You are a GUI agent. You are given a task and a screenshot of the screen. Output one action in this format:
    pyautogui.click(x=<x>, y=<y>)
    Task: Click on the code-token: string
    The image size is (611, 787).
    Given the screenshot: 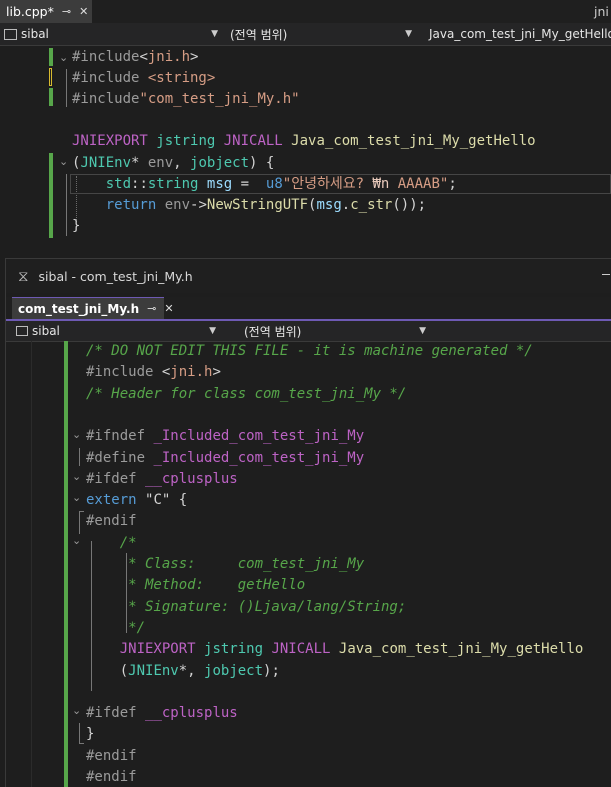 What is the action you would take?
    pyautogui.click(x=177, y=183)
    